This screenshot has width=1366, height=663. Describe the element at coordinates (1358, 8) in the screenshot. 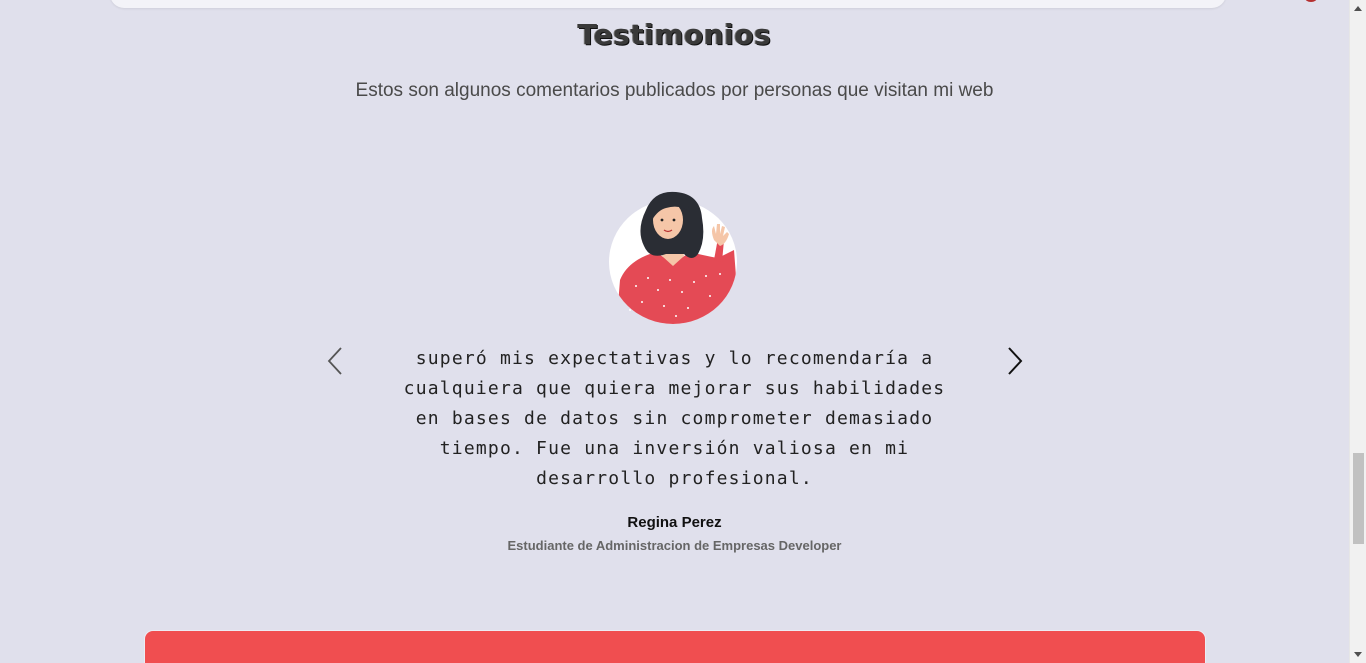

I see `scroll-up-arrow-icon` at that location.